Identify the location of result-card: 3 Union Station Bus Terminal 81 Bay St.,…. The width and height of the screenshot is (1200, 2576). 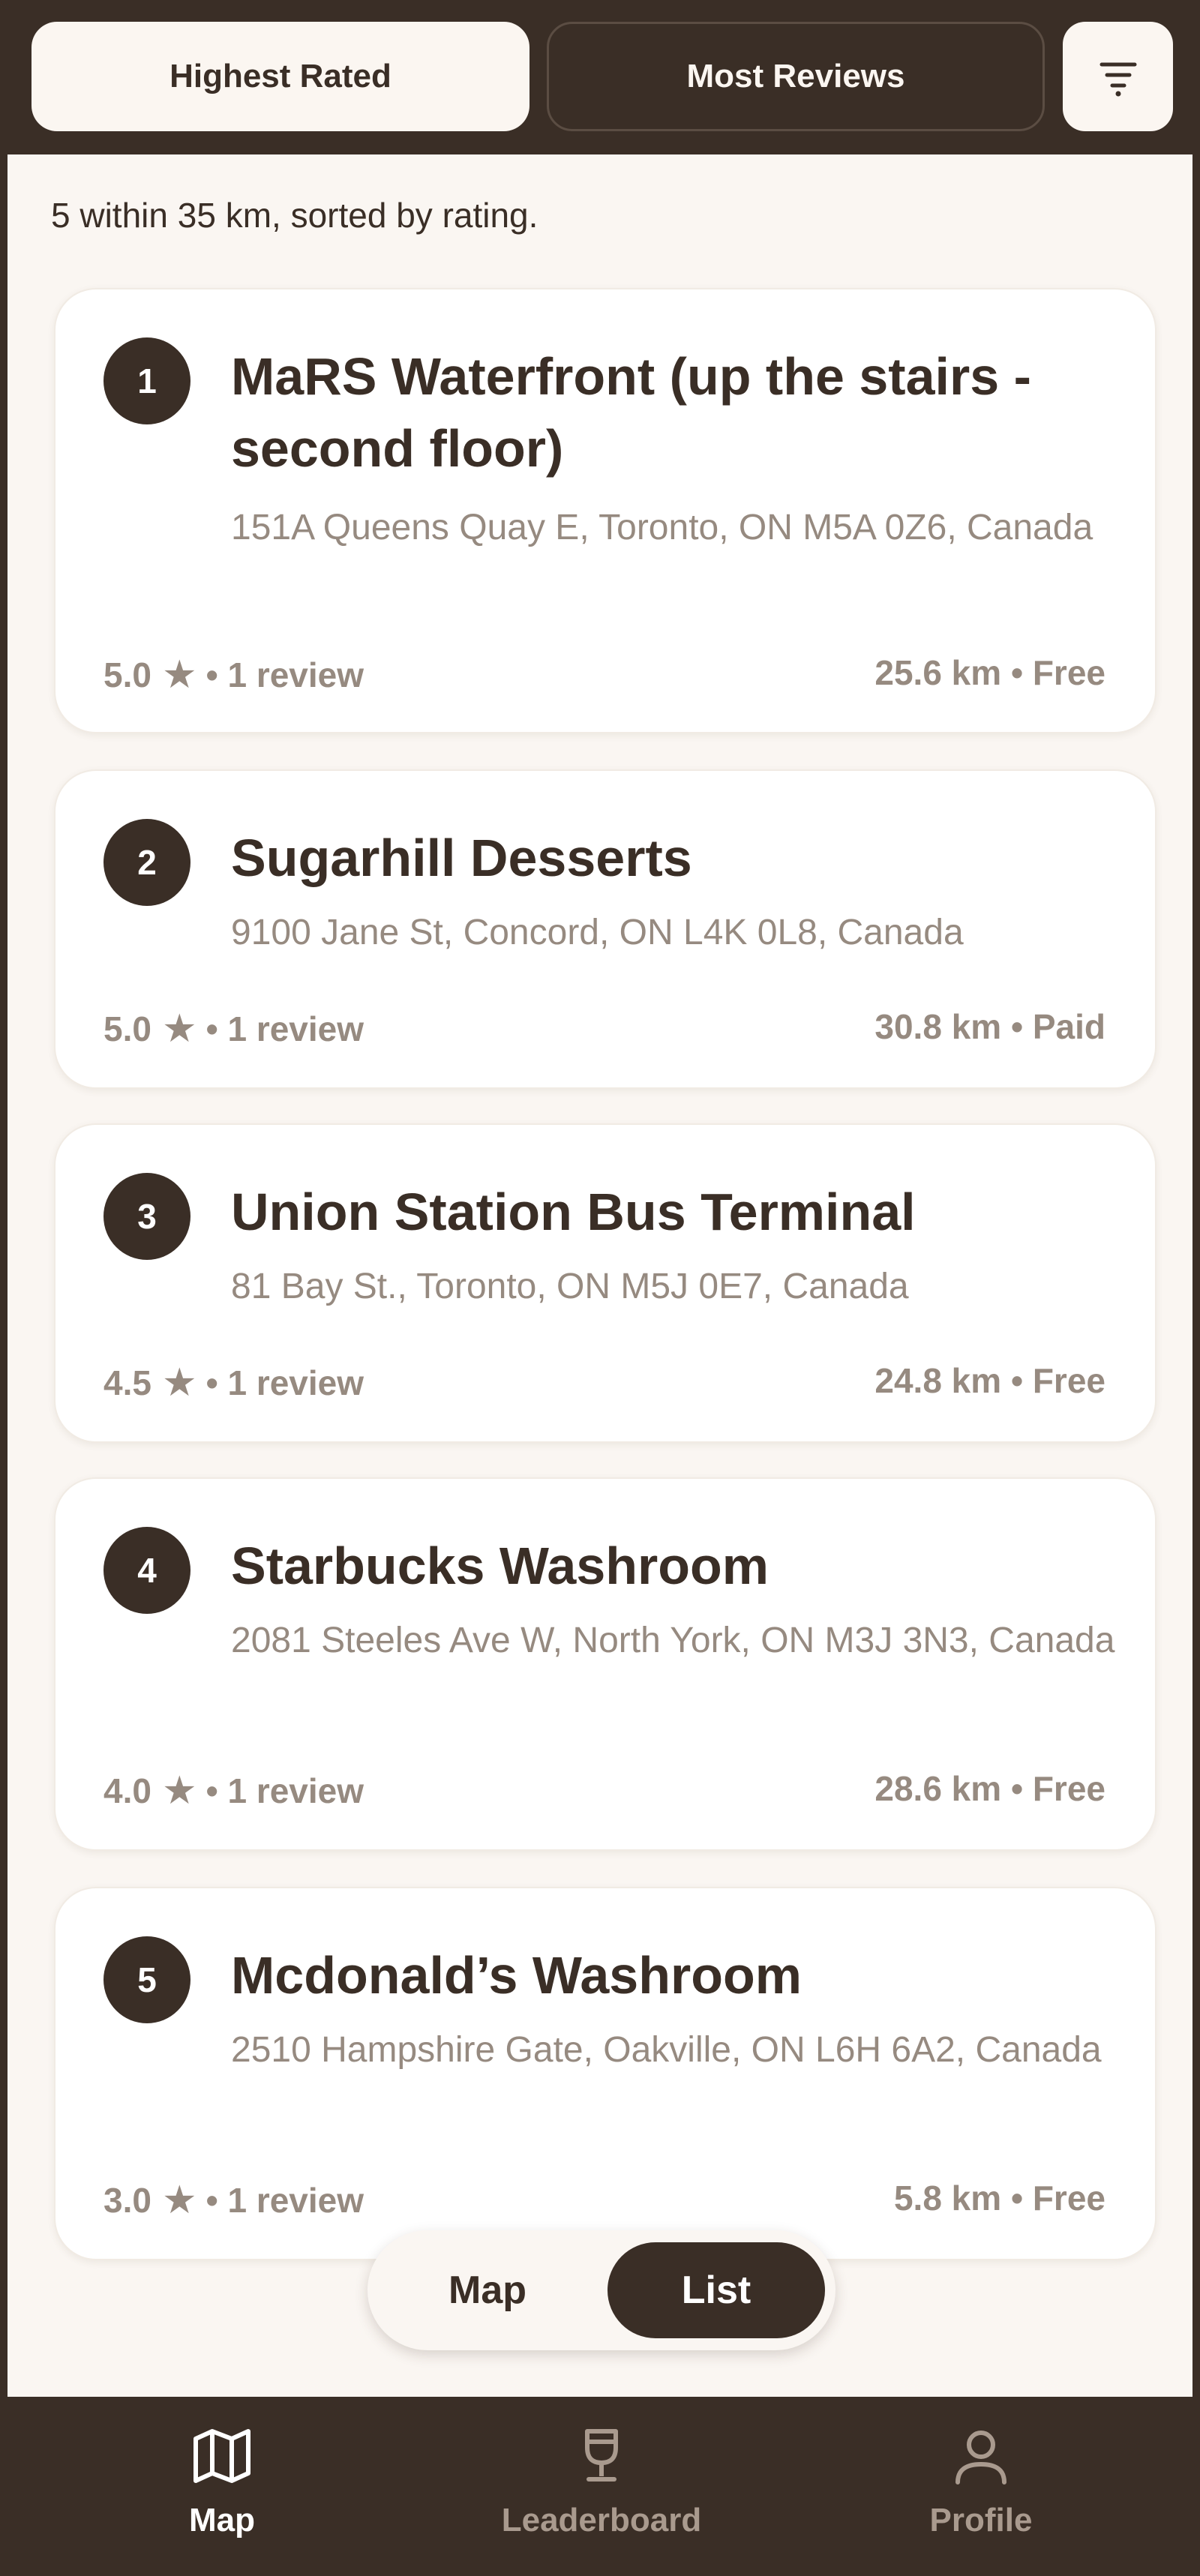
(605, 1283).